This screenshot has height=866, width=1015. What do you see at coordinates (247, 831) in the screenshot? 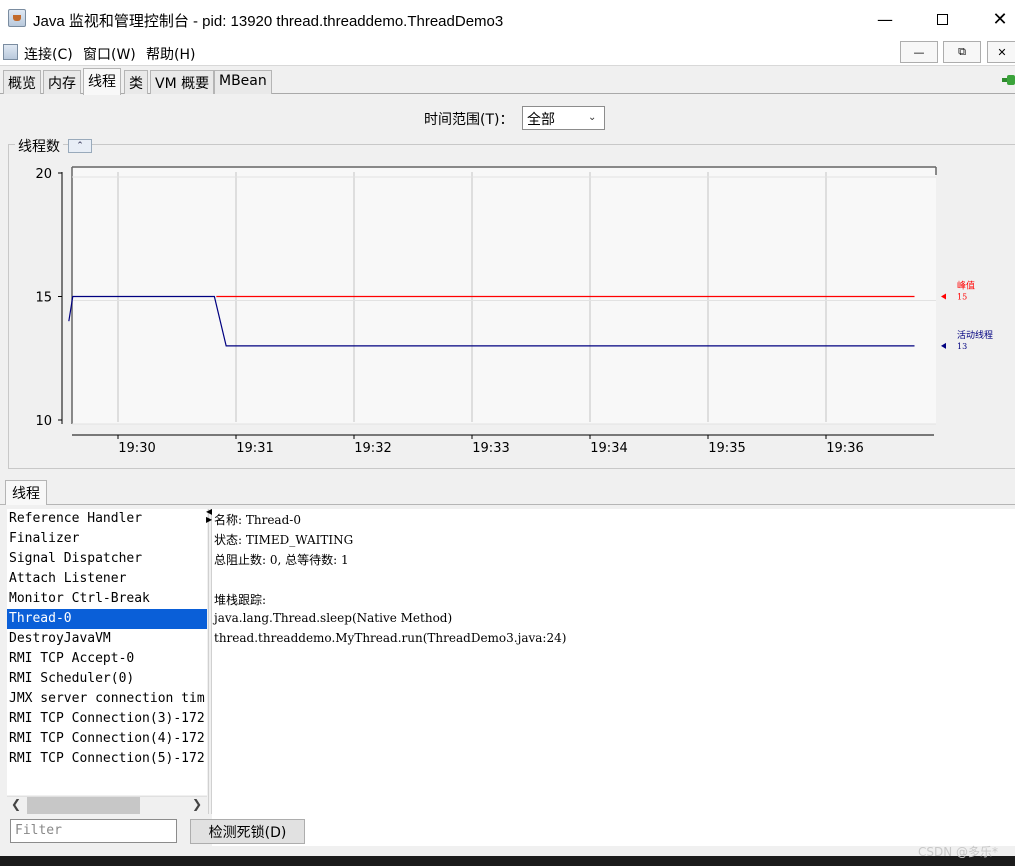
I see `detect-deadlock-button: 检测死锁(D)` at bounding box center [247, 831].